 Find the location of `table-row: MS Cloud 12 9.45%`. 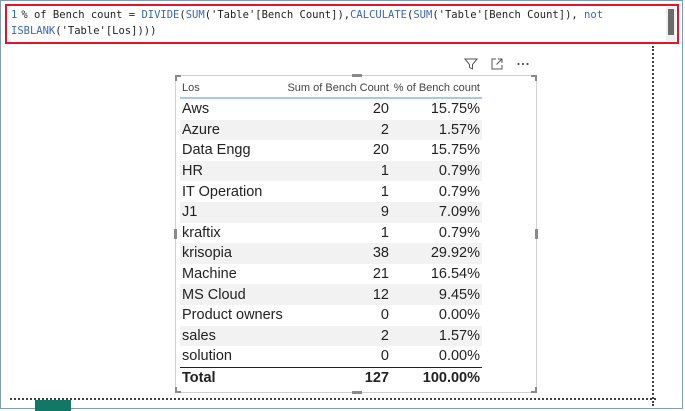

table-row: MS Cloud 12 9.45% is located at coordinates (331, 294).